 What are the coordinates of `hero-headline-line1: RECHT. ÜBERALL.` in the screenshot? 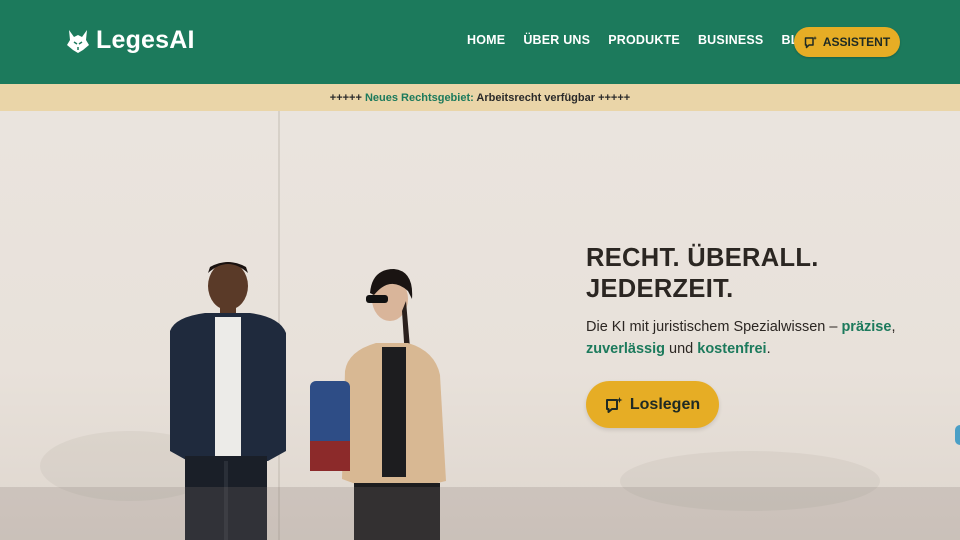 It's located at (702, 258).